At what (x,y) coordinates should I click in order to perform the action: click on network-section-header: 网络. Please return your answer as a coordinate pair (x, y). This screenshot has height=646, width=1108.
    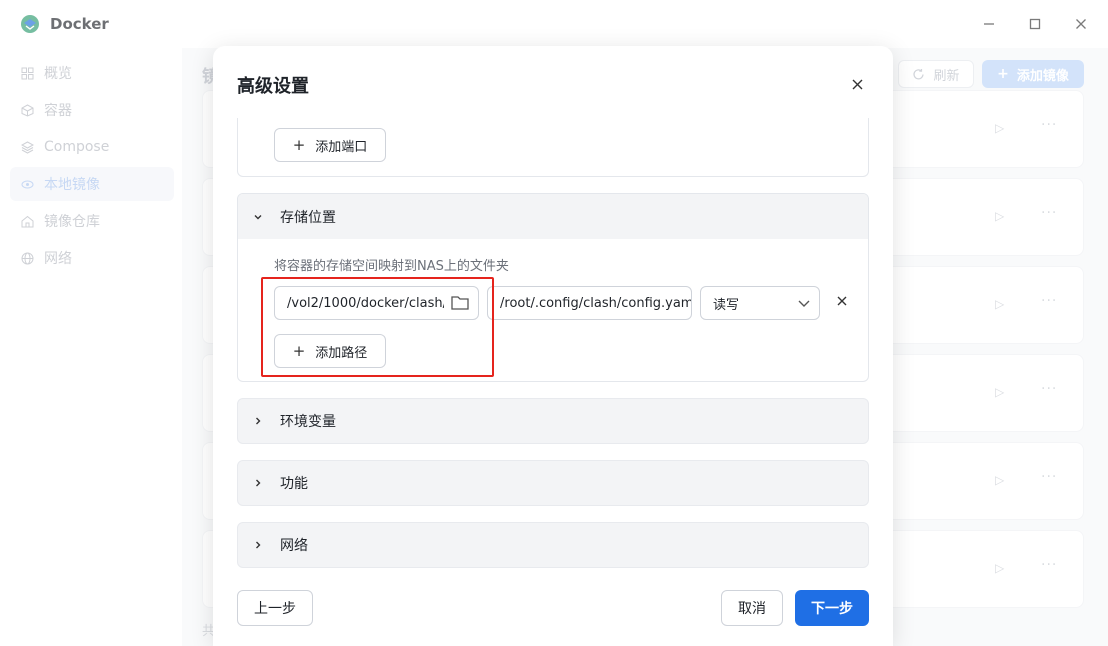
    Looking at the image, I should click on (553, 545).